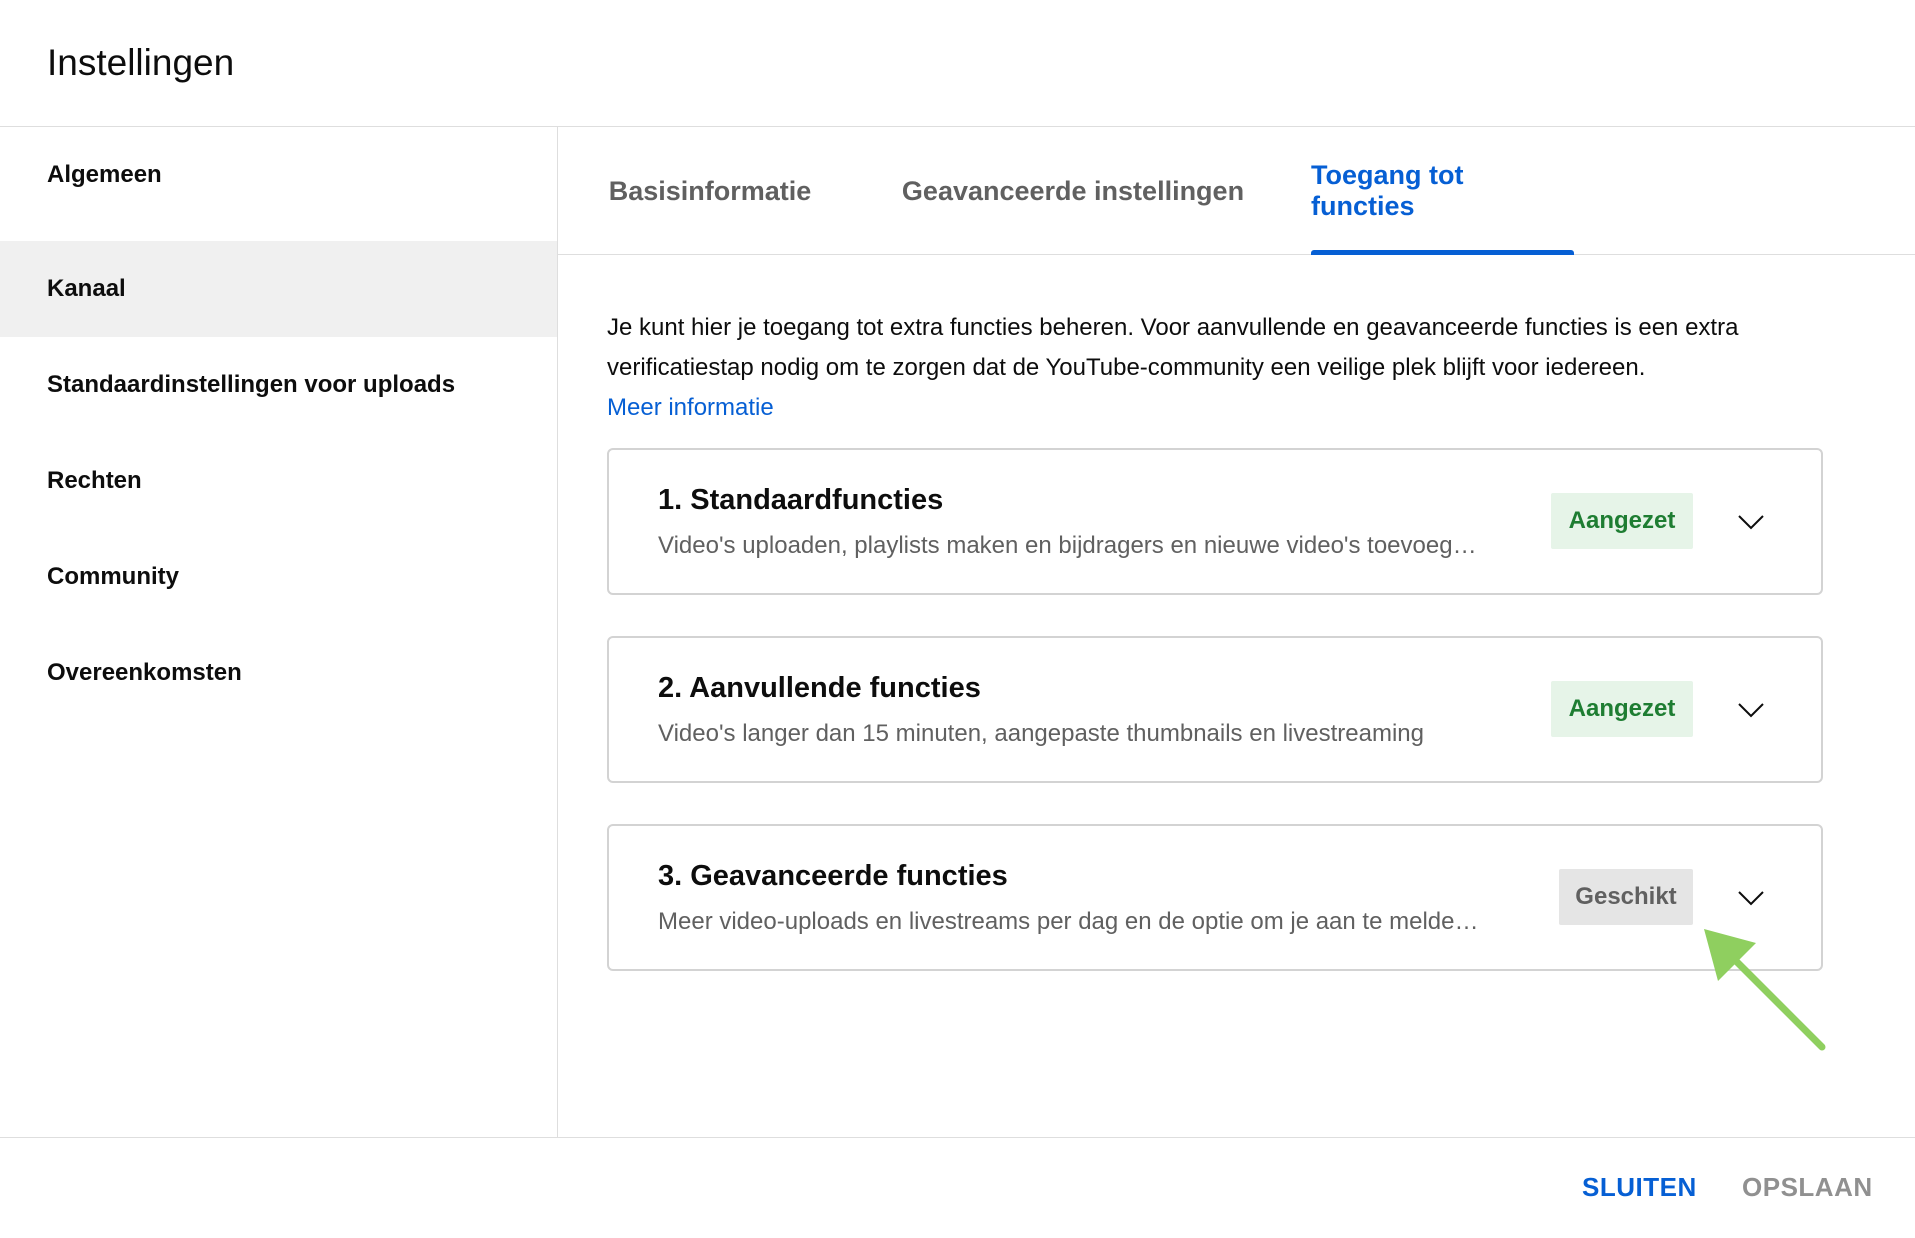 The width and height of the screenshot is (1915, 1238). What do you see at coordinates (278, 673) in the screenshot?
I see `sidebar-item-overeenkomsten: Overeenkomsten` at bounding box center [278, 673].